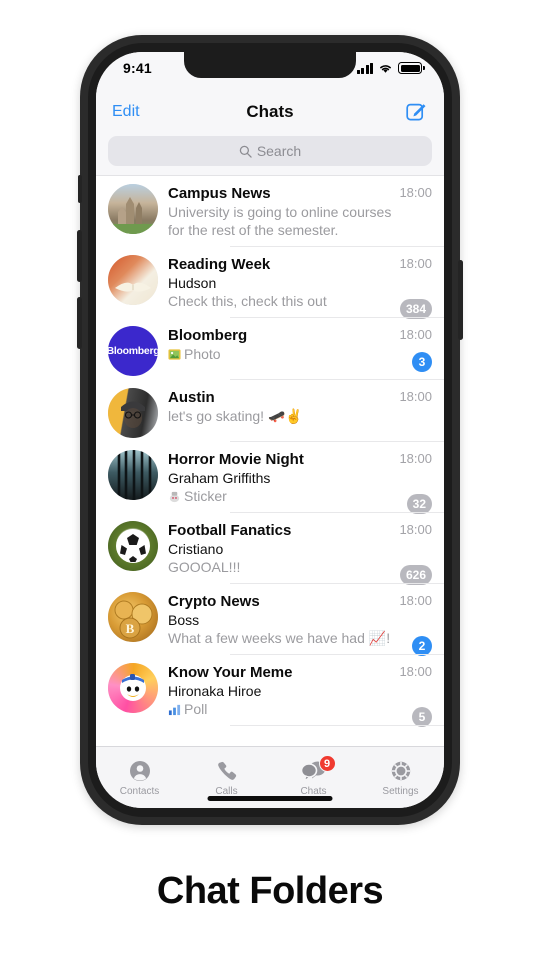 The height and width of the screenshot is (960, 540). What do you see at coordinates (280, 212) in the screenshot?
I see `chat-message: University is going to online courses` at bounding box center [280, 212].